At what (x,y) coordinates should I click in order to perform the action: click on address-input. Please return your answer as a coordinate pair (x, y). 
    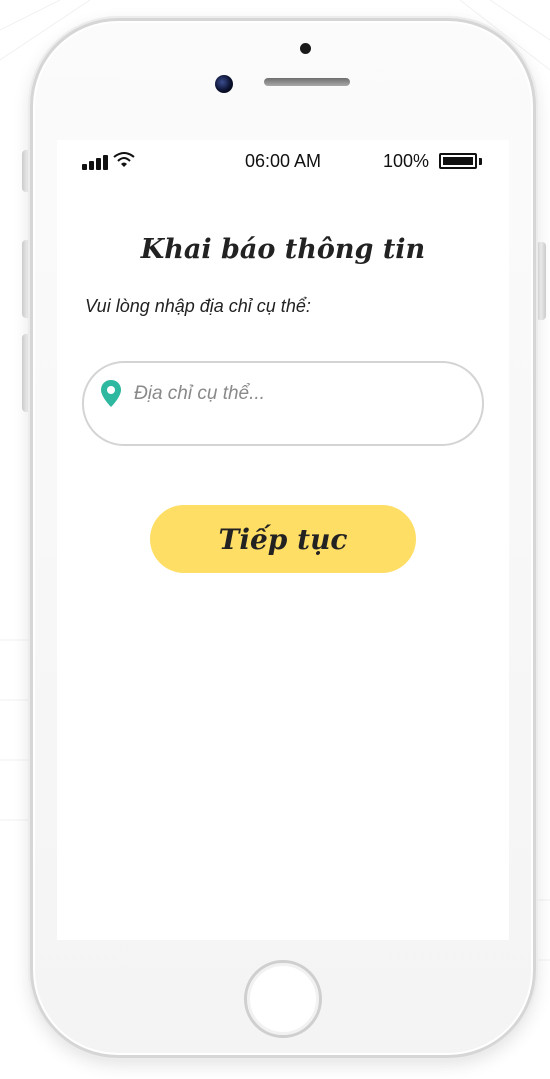
    Looking at the image, I should click on (294, 394).